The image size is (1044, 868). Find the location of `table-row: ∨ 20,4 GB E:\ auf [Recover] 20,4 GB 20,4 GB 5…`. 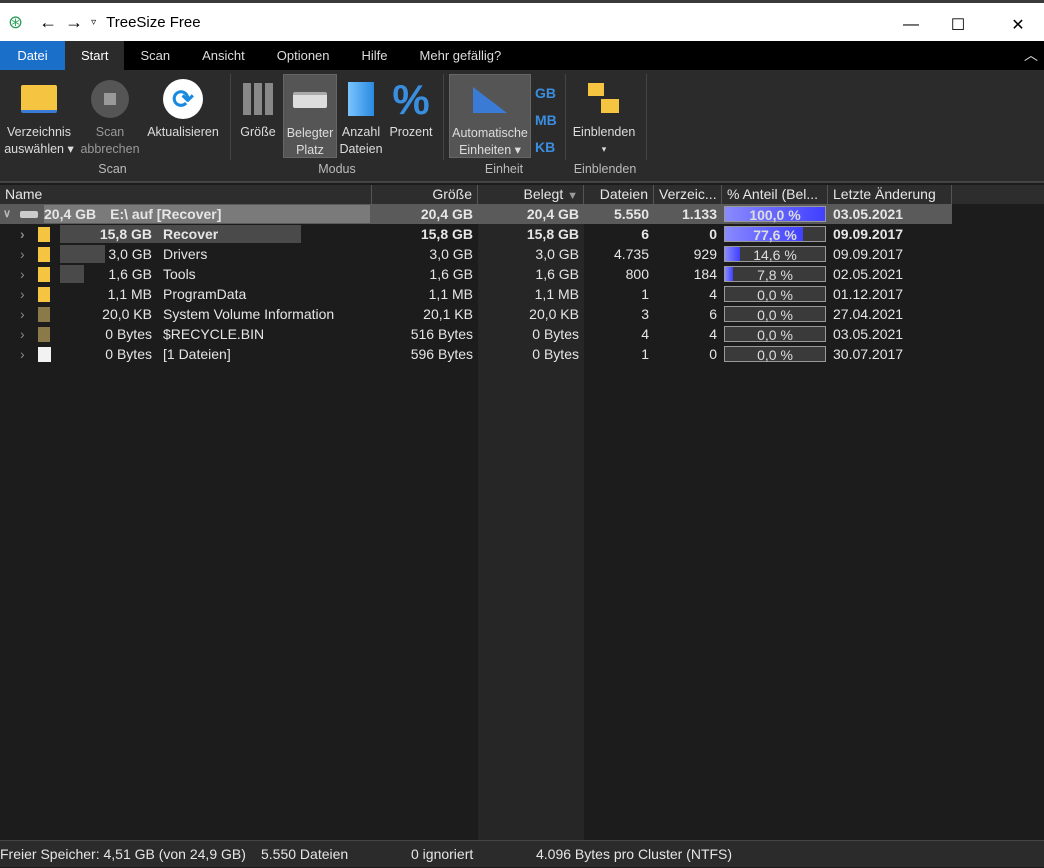

table-row: ∨ 20,4 GB E:\ auf [Recover] 20,4 GB 20,4 GB 5… is located at coordinates (476, 214).